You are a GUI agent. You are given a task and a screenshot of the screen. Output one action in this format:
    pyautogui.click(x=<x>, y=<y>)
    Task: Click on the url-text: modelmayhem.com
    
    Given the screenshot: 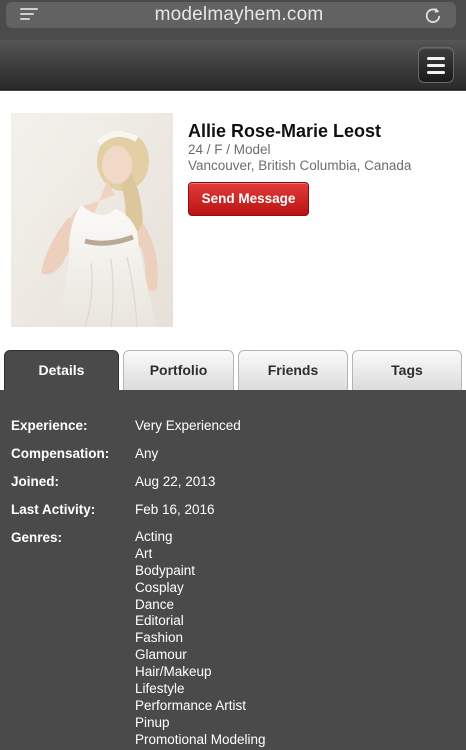 What is the action you would take?
    pyautogui.click(x=236, y=15)
    